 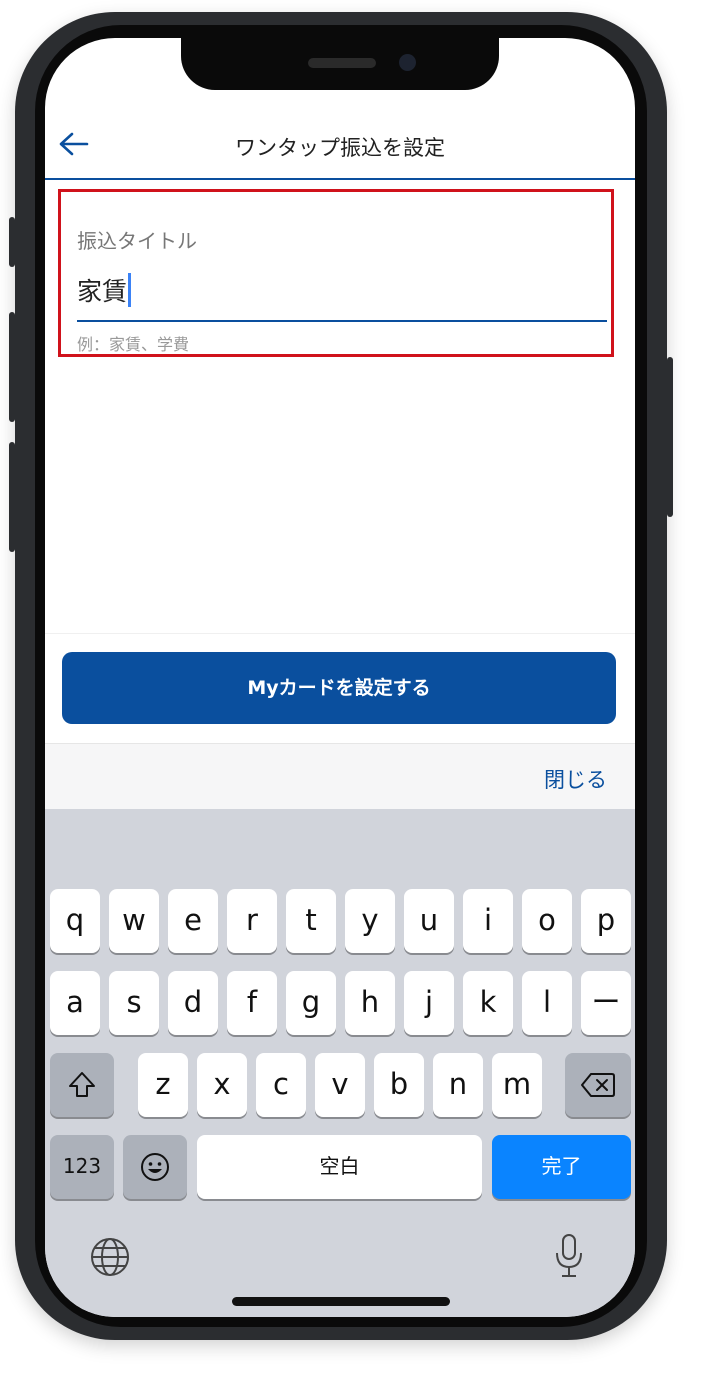 I want to click on app-header: ワンタップ振込を設定, so click(x=340, y=145).